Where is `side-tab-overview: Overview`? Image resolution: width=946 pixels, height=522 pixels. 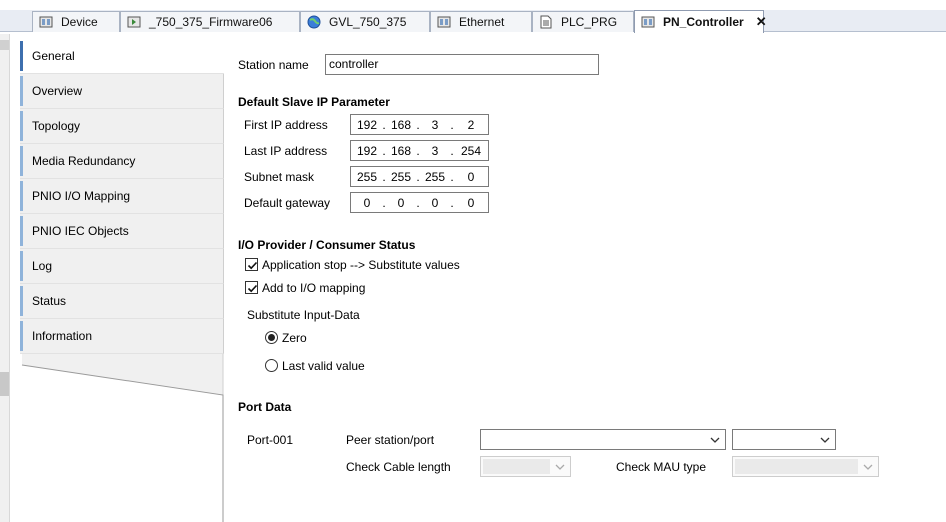 side-tab-overview: Overview is located at coordinates (122, 91).